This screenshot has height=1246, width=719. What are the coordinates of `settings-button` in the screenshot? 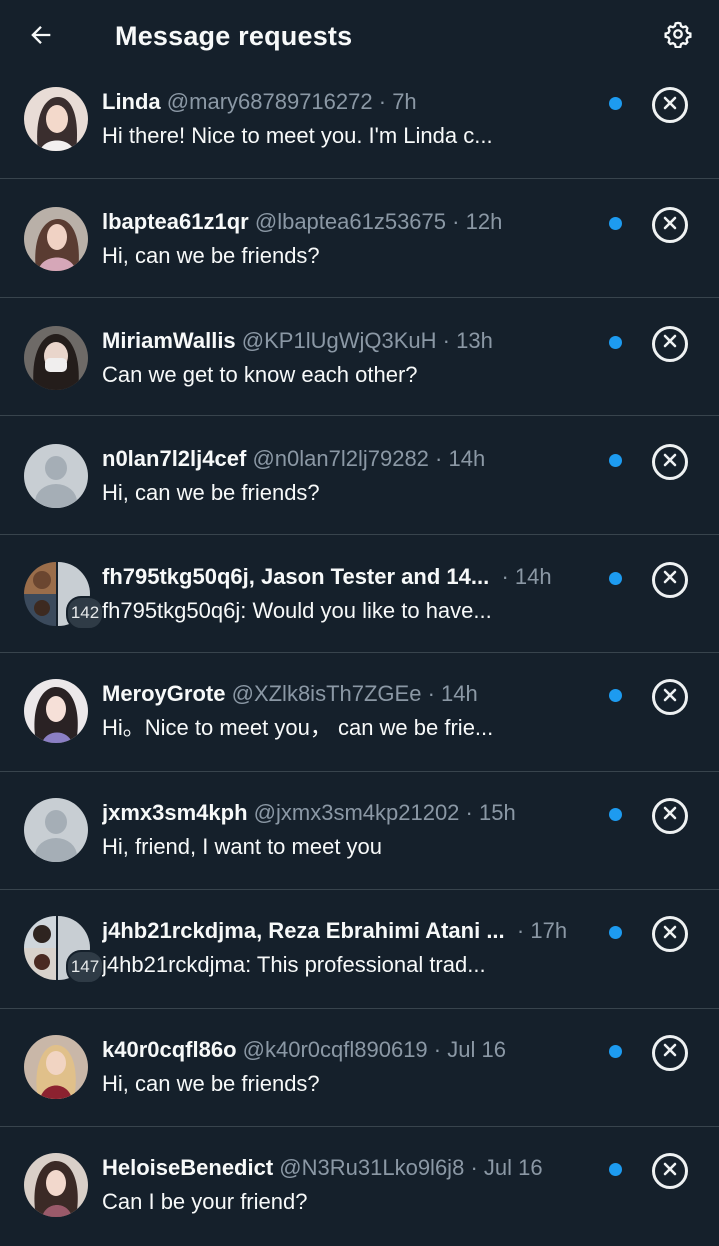 It's located at (678, 36).